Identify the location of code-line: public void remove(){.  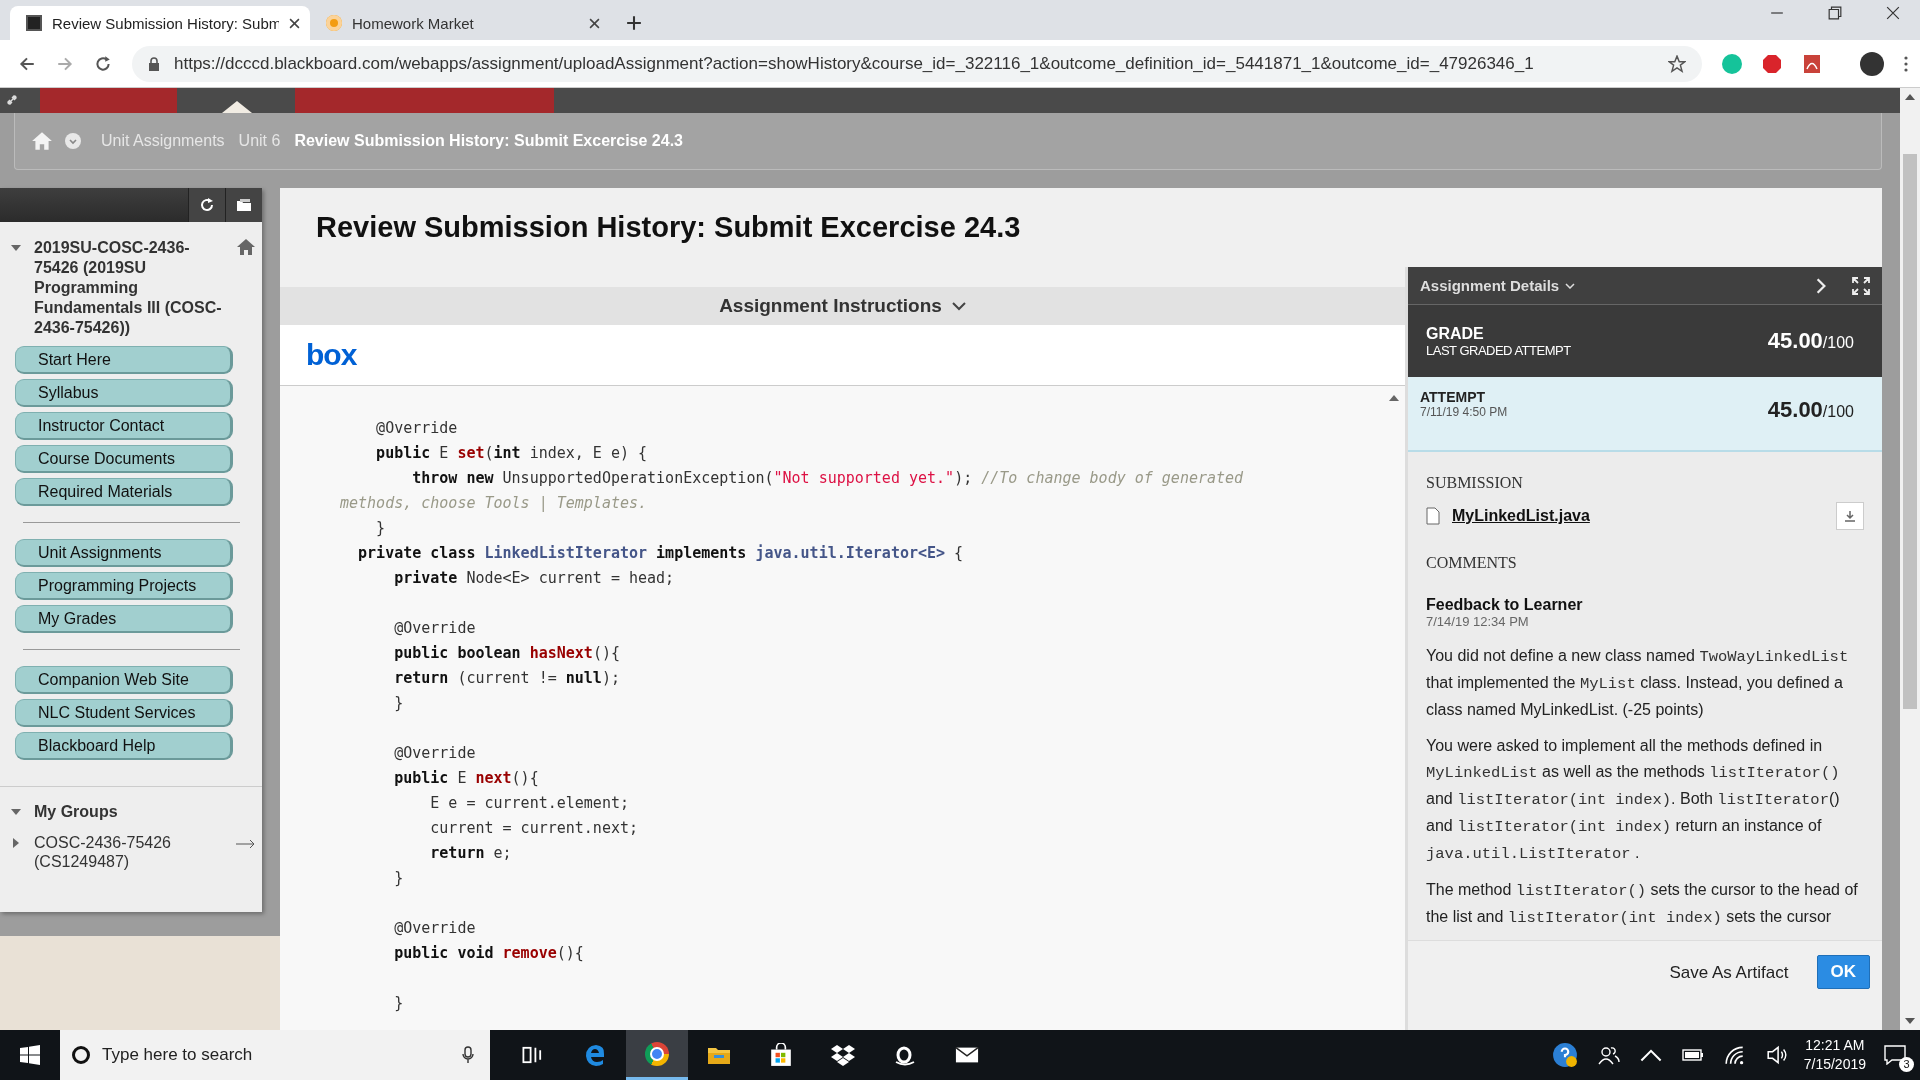
(488, 953).